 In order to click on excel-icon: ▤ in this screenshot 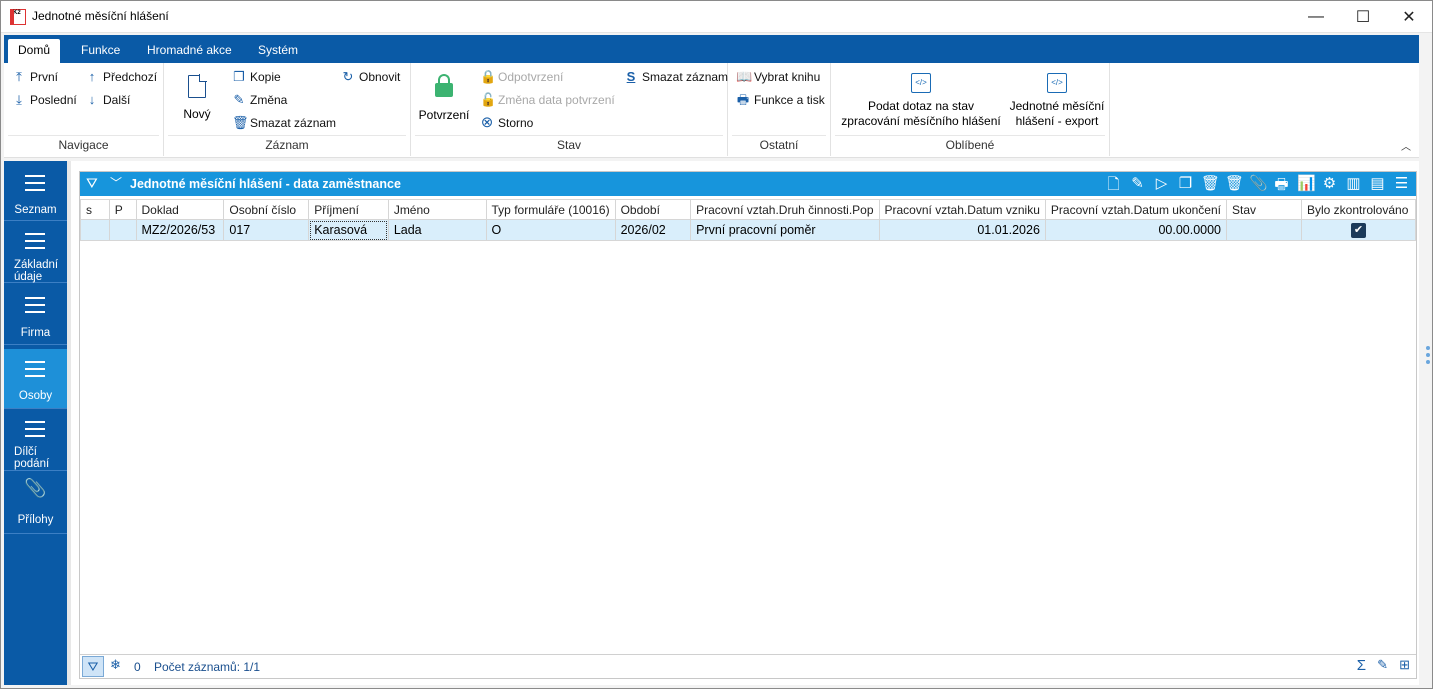, I will do `click(1377, 186)`.